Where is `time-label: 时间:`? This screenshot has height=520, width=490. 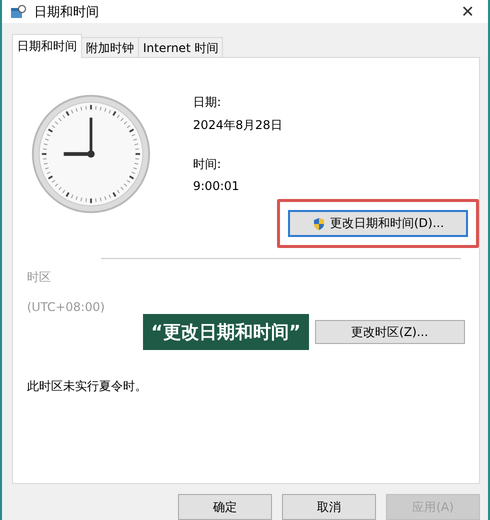 time-label: 时间: is located at coordinates (207, 164).